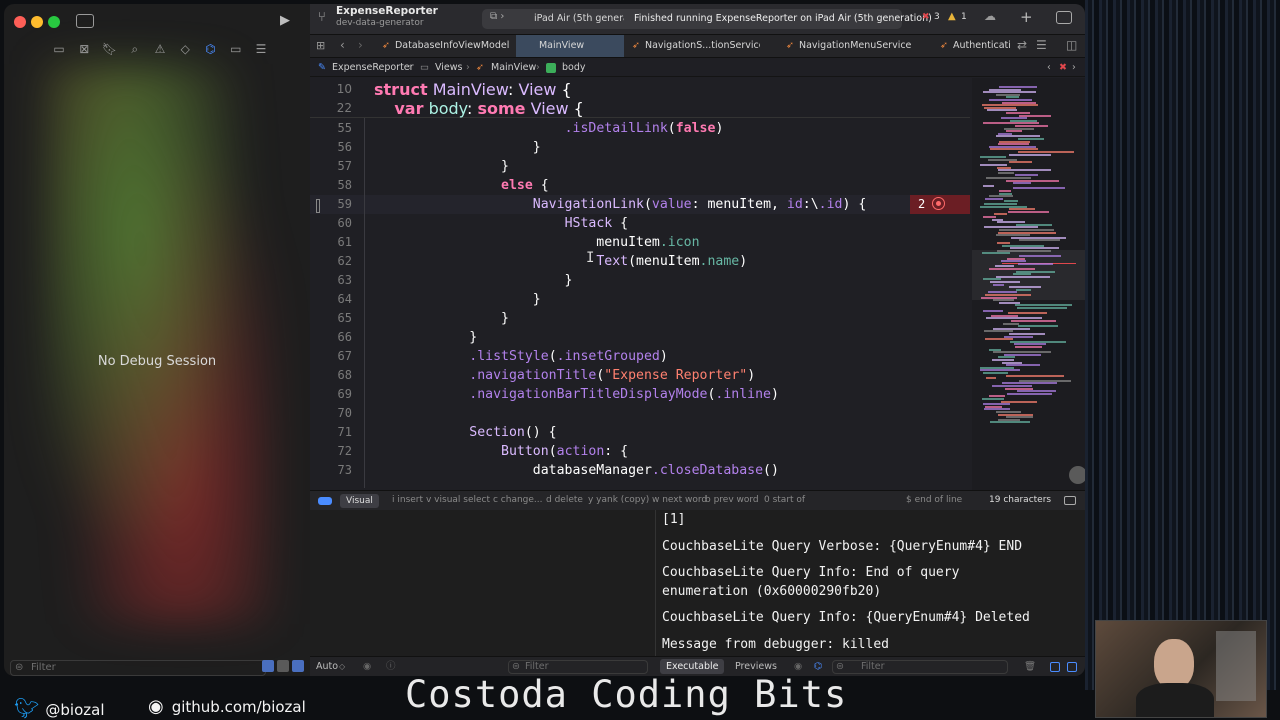 The width and height of the screenshot is (1280, 720). Describe the element at coordinates (344, 451) in the screenshot. I see `line-number: 72` at that location.